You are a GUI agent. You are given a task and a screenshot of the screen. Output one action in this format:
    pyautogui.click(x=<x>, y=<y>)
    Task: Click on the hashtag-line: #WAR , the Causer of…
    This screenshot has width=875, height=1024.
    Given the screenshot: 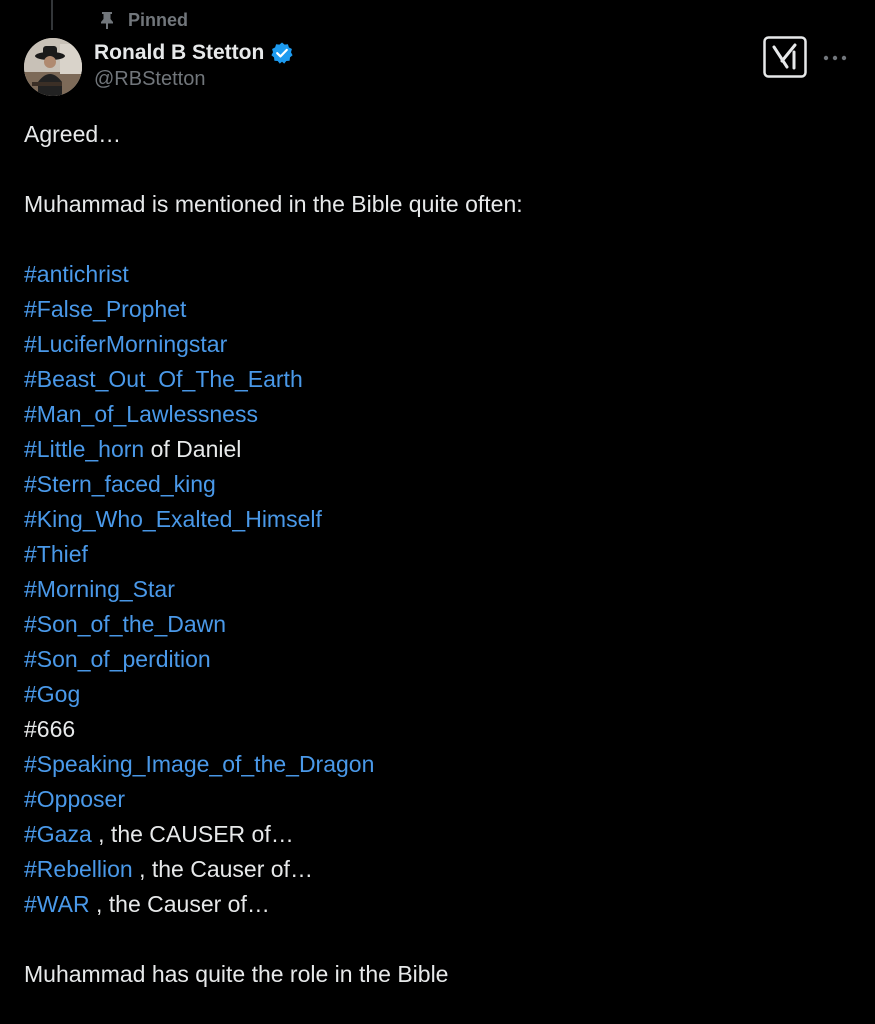 What is the action you would take?
    pyautogui.click(x=434, y=904)
    